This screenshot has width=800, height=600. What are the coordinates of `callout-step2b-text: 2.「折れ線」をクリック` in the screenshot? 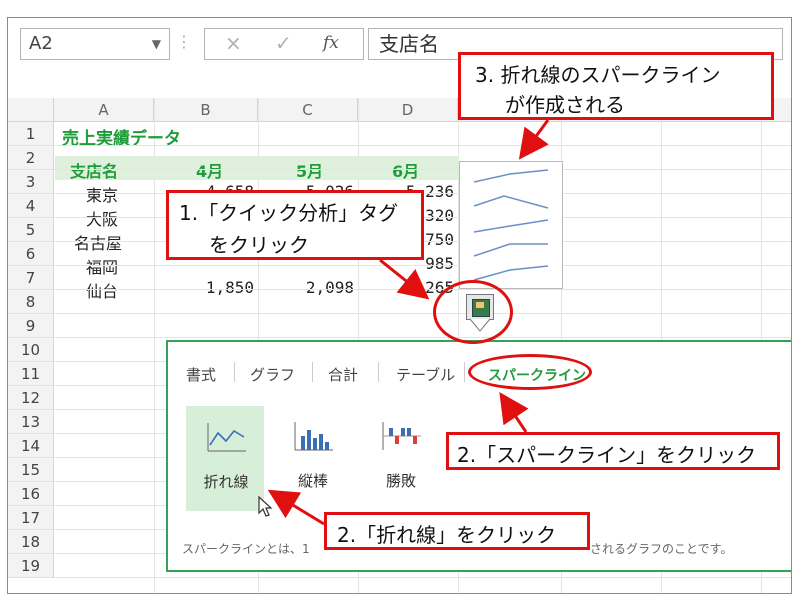 It's located at (447, 535).